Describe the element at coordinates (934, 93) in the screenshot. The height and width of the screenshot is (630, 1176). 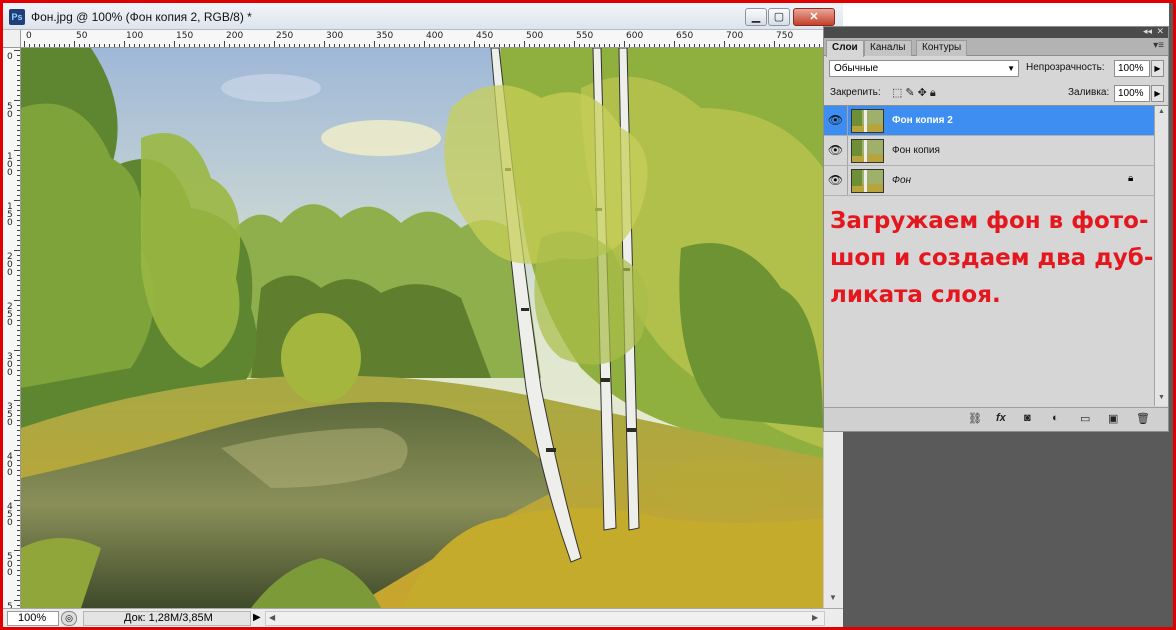
I see `lock-all-icon: 🔒︎` at that location.